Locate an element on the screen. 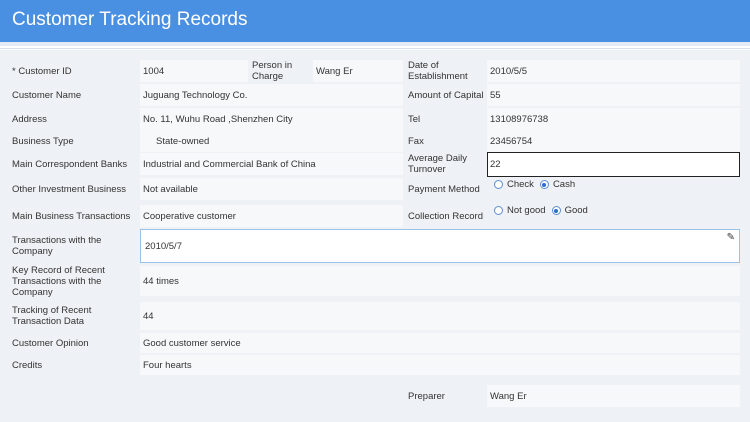  preparer-label: Preparer is located at coordinates (426, 396).